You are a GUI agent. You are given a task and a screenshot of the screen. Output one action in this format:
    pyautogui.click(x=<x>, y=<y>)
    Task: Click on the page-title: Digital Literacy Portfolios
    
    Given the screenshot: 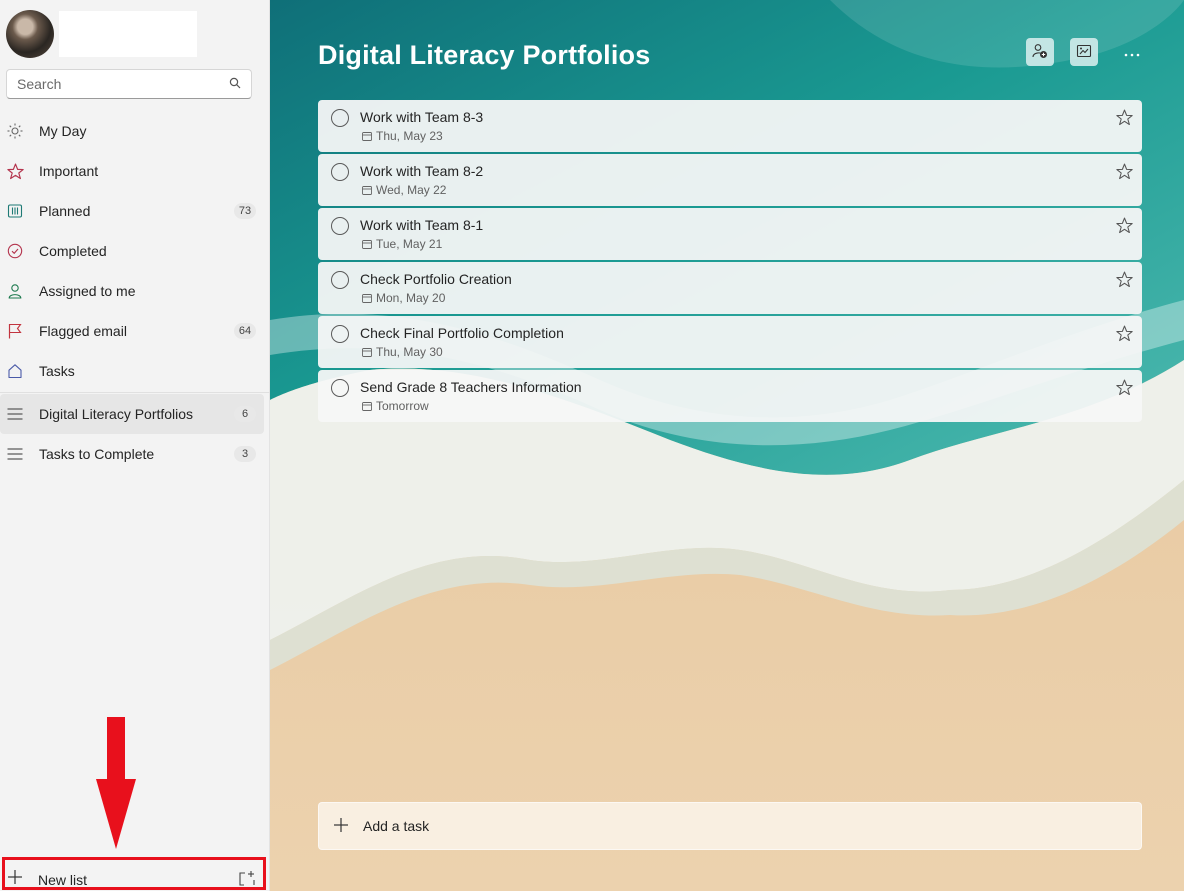 What is the action you would take?
    pyautogui.click(x=484, y=55)
    